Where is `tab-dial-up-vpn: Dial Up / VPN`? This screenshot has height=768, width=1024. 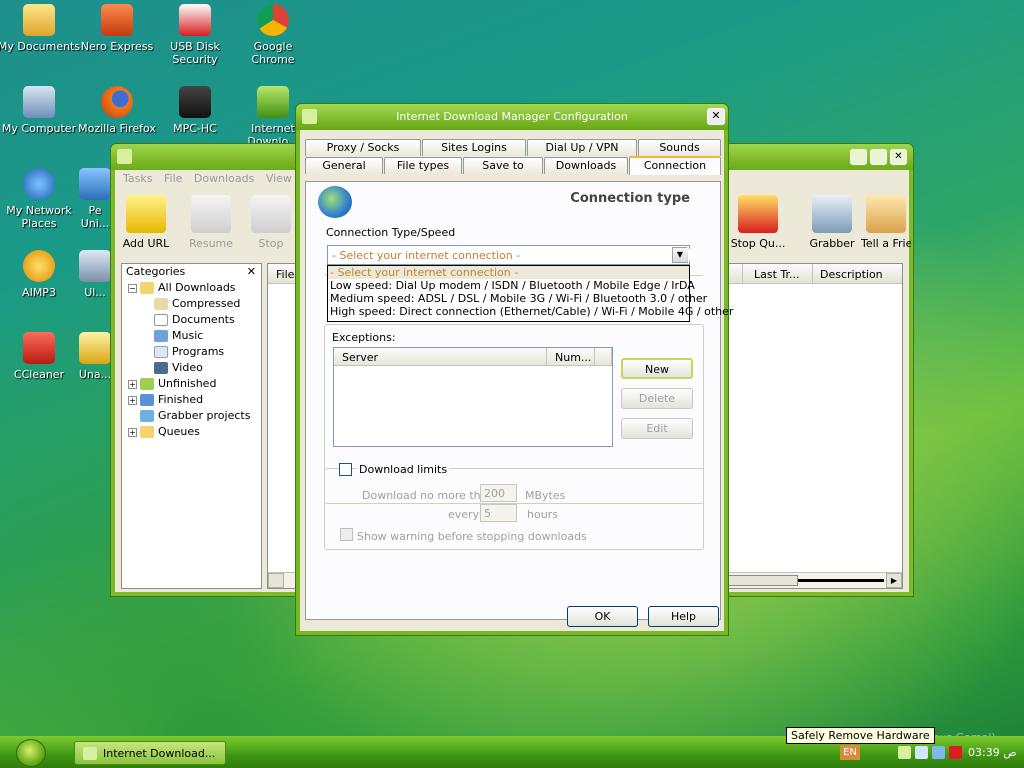
tab-dial-up-vpn: Dial Up / VPN is located at coordinates (582, 147).